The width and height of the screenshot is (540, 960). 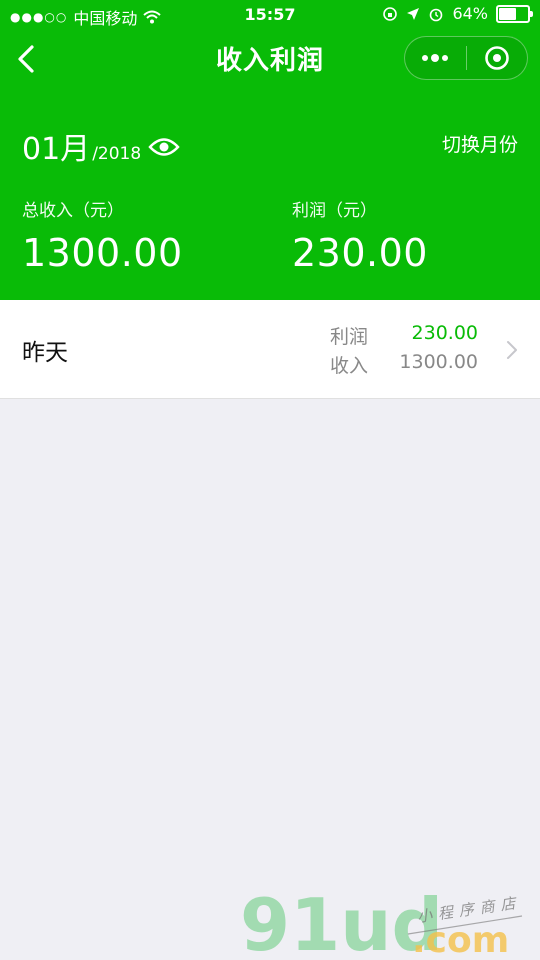 I want to click on target-circle-icon, so click(x=496, y=58).